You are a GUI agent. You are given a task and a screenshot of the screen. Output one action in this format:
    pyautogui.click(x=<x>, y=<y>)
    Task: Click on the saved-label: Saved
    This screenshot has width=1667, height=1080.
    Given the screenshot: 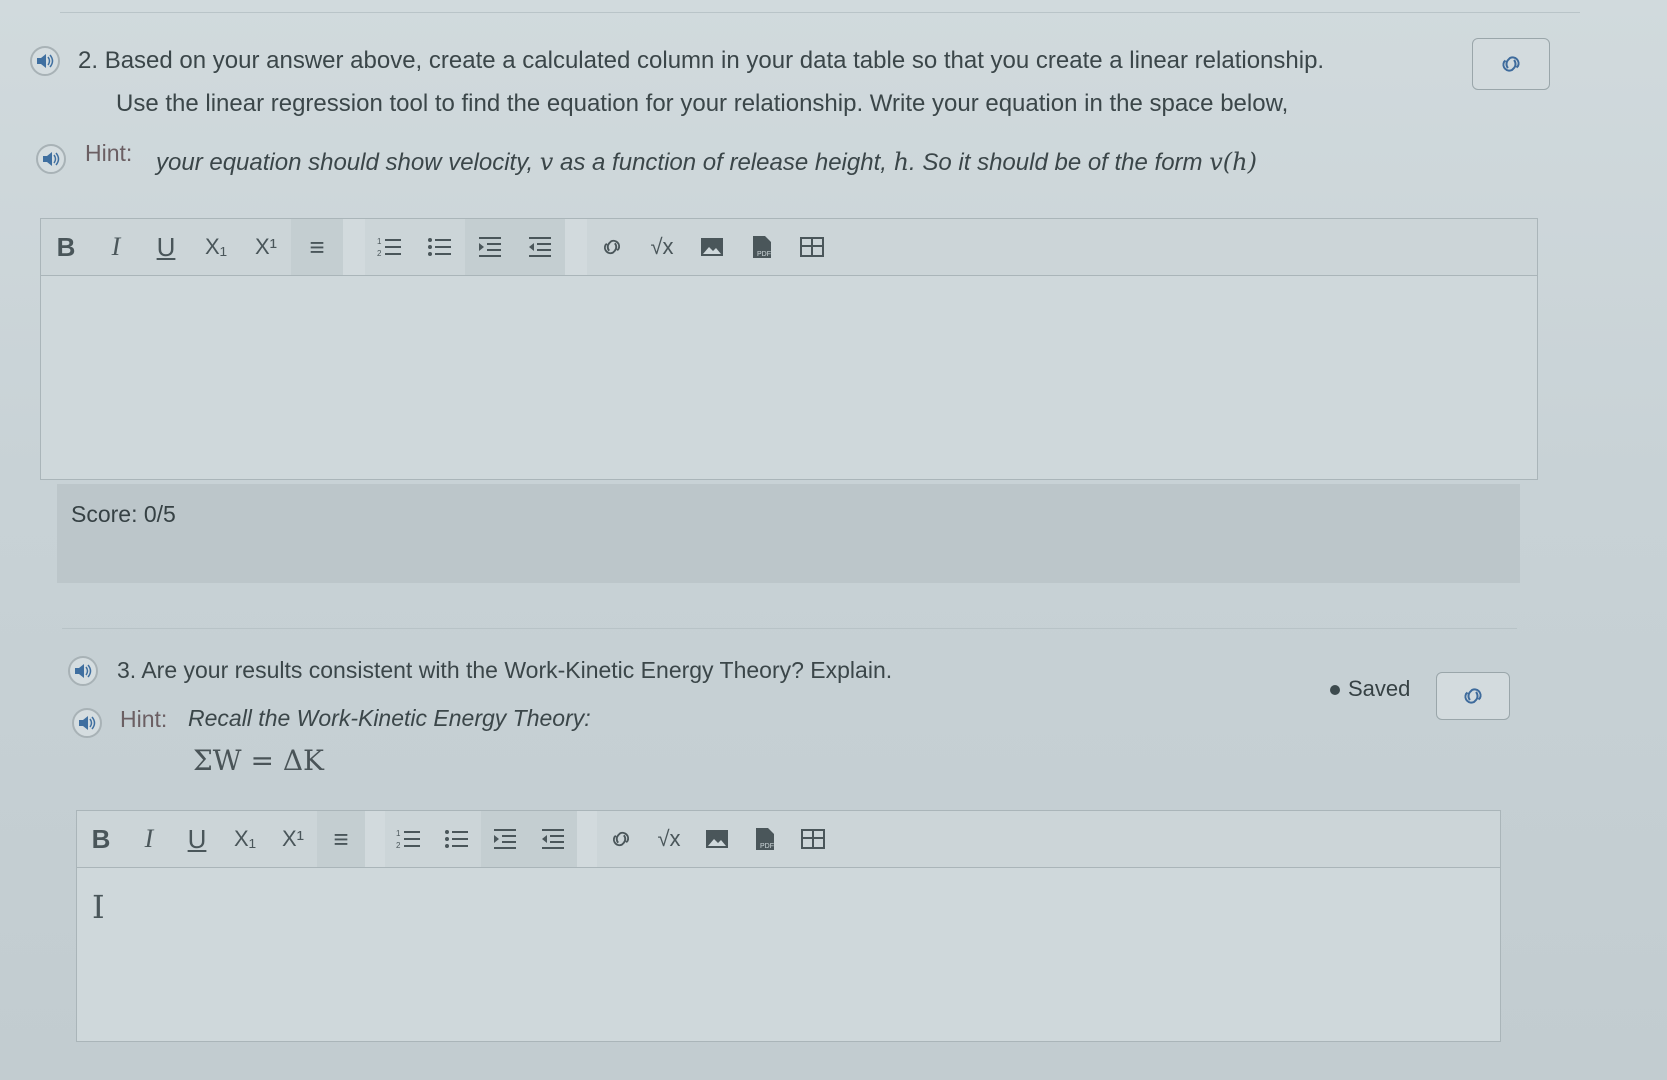 What is the action you would take?
    pyautogui.click(x=1379, y=688)
    